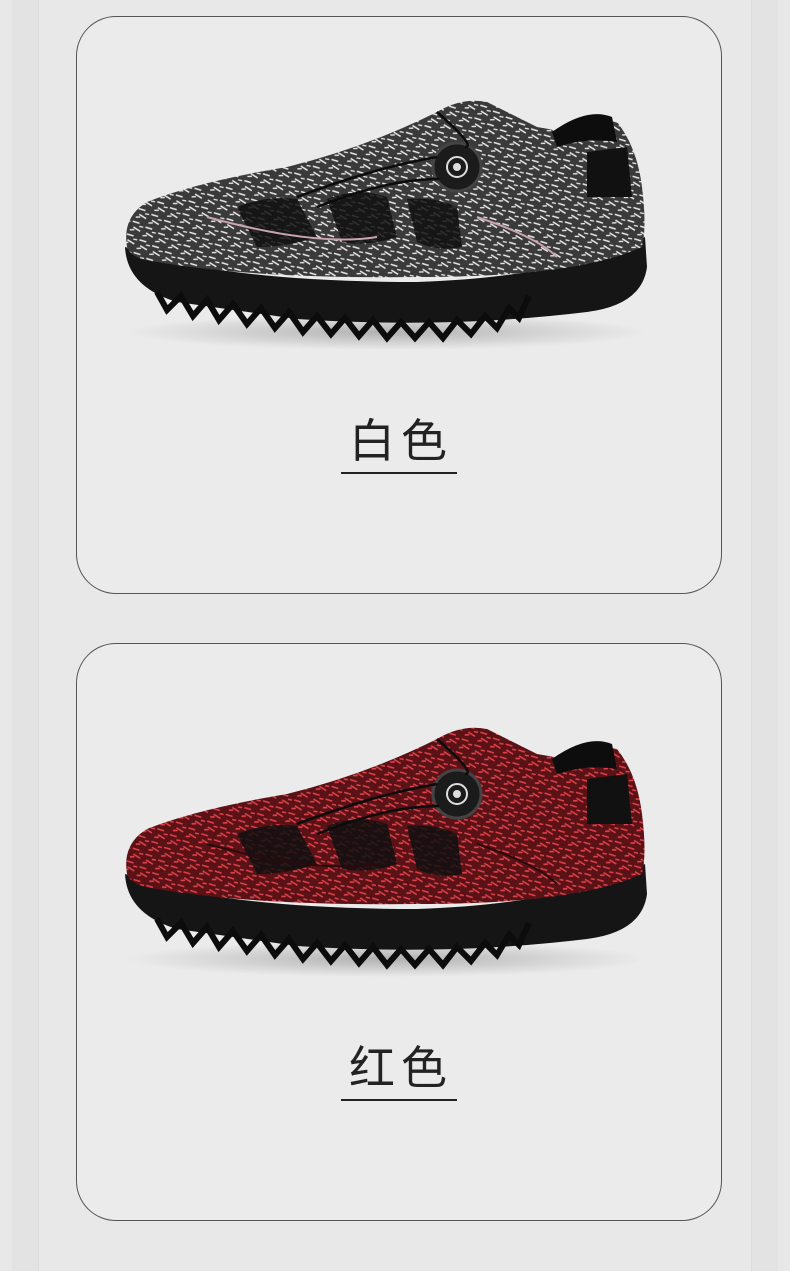 The image size is (790, 1271). Describe the element at coordinates (386, 225) in the screenshot. I see `cycling-shoe-white-image` at that location.